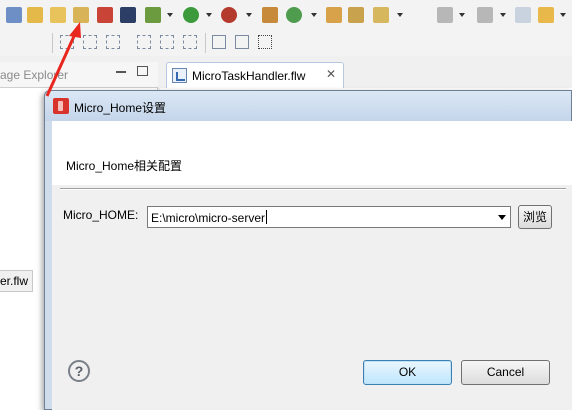 This screenshot has height=410, width=572. I want to click on align-right-icon, so click(113, 42).